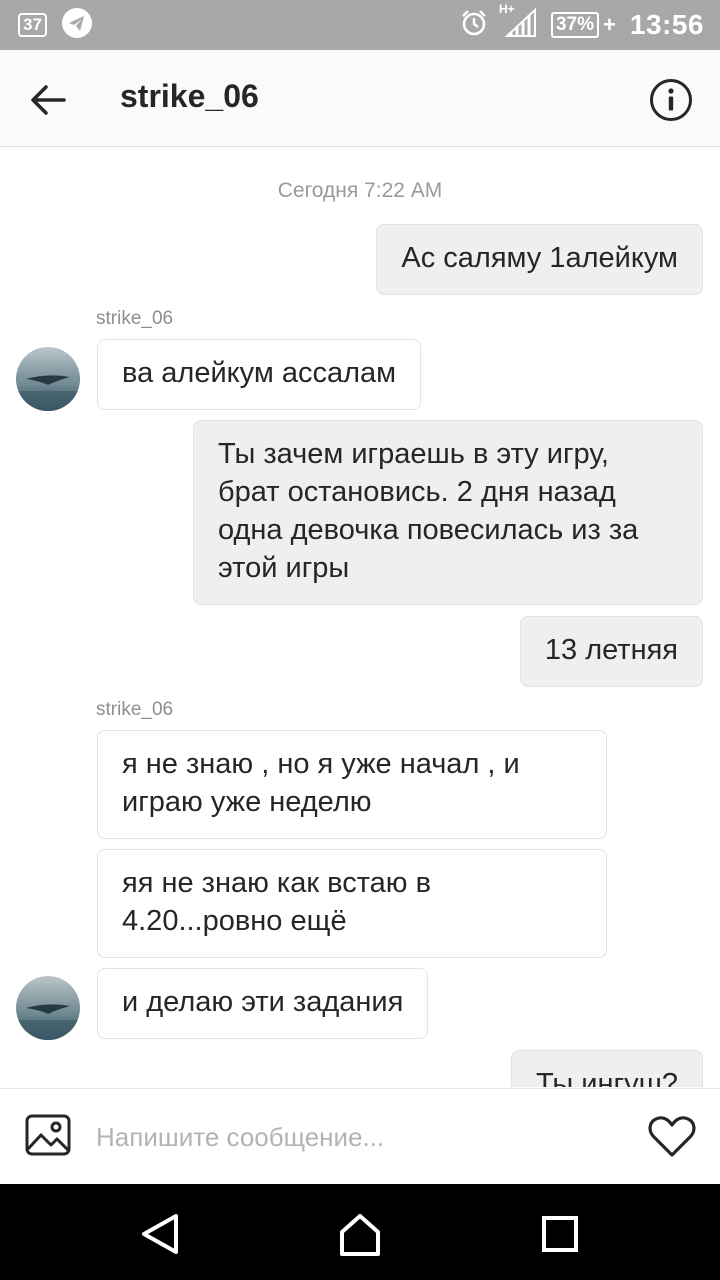 Image resolution: width=720 pixels, height=1280 pixels. I want to click on composer-bar, so click(360, 1136).